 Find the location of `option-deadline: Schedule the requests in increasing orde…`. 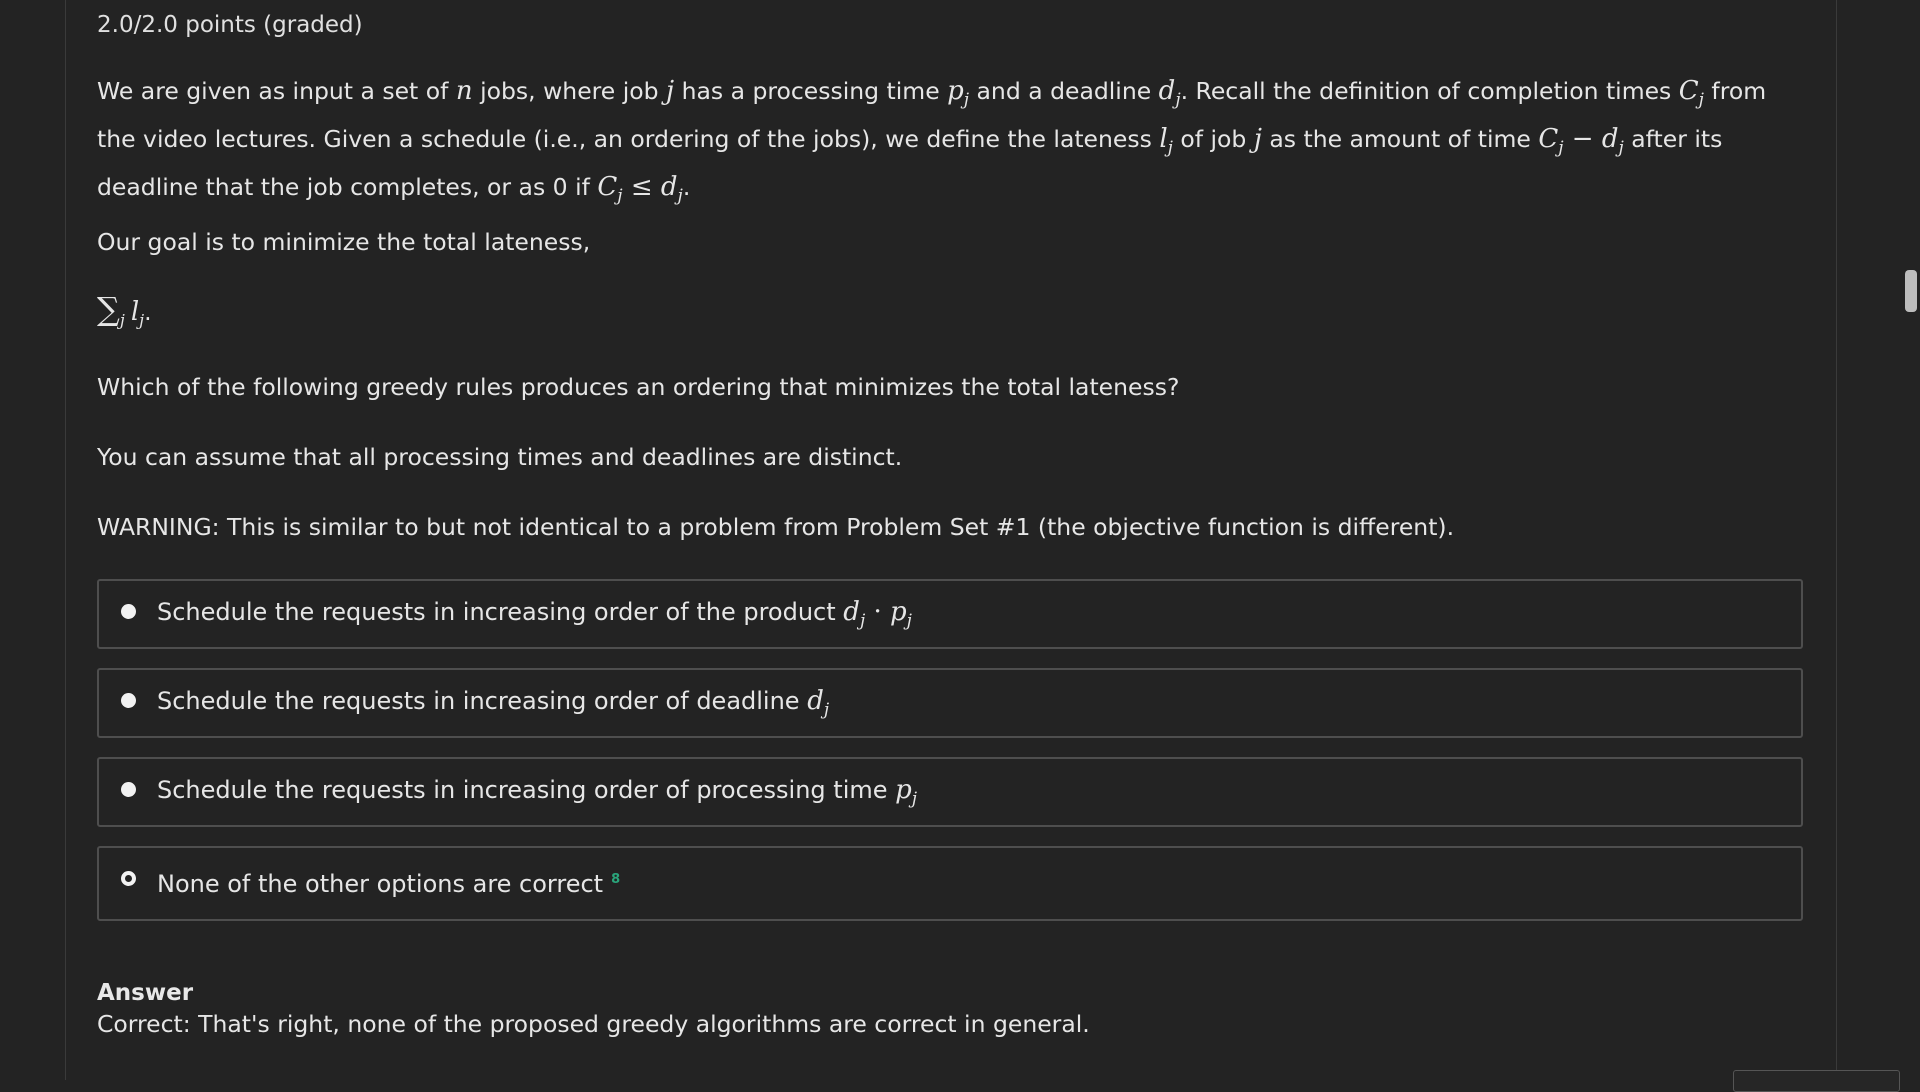

option-deadline: Schedule the requests in increasing orde… is located at coordinates (950, 703).